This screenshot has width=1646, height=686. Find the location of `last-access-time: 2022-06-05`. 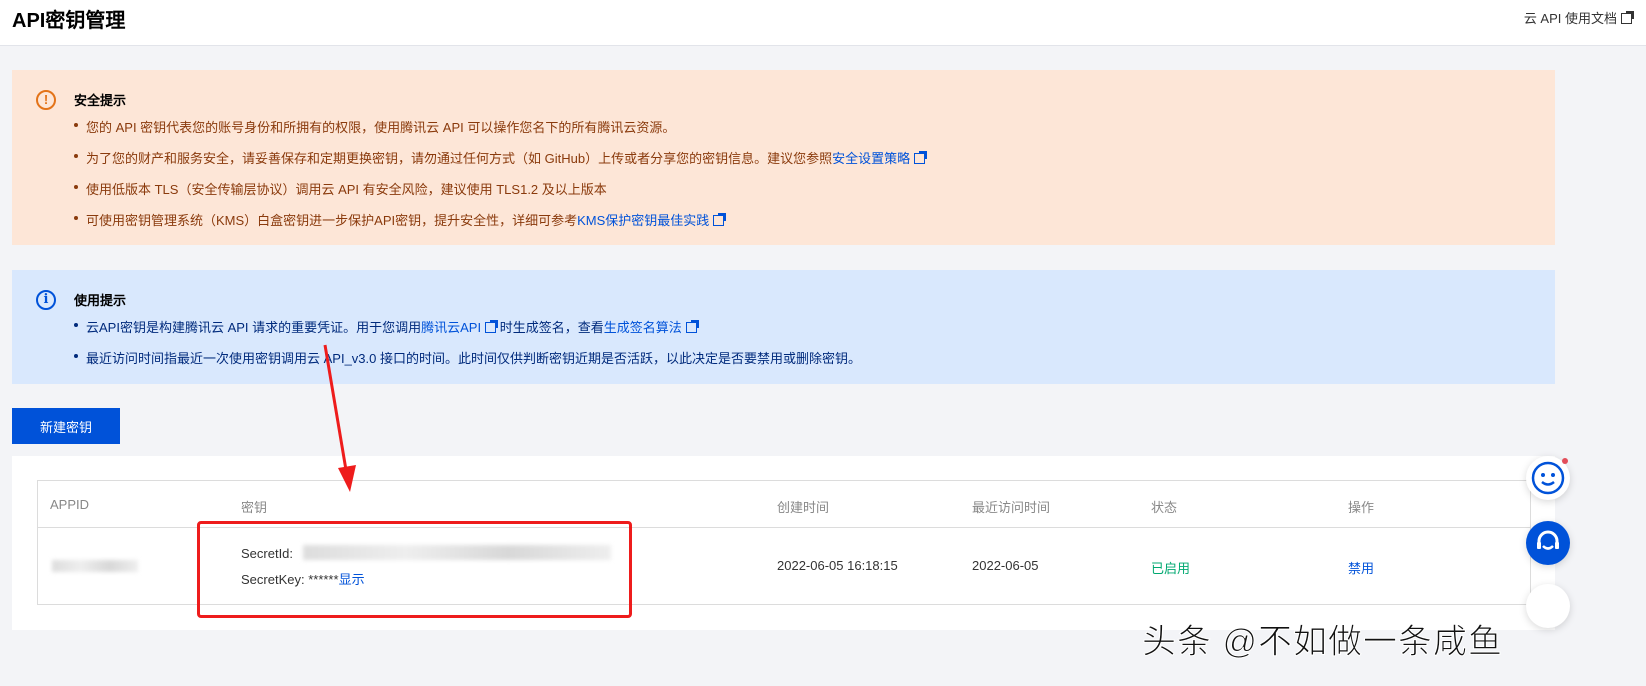

last-access-time: 2022-06-05 is located at coordinates (1005, 565).